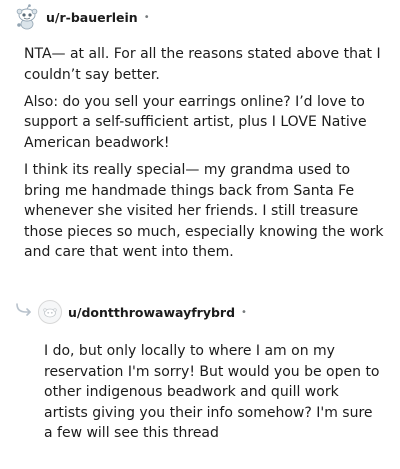  What do you see at coordinates (28, 17) in the screenshot?
I see `snoo-avatar-icon` at bounding box center [28, 17].